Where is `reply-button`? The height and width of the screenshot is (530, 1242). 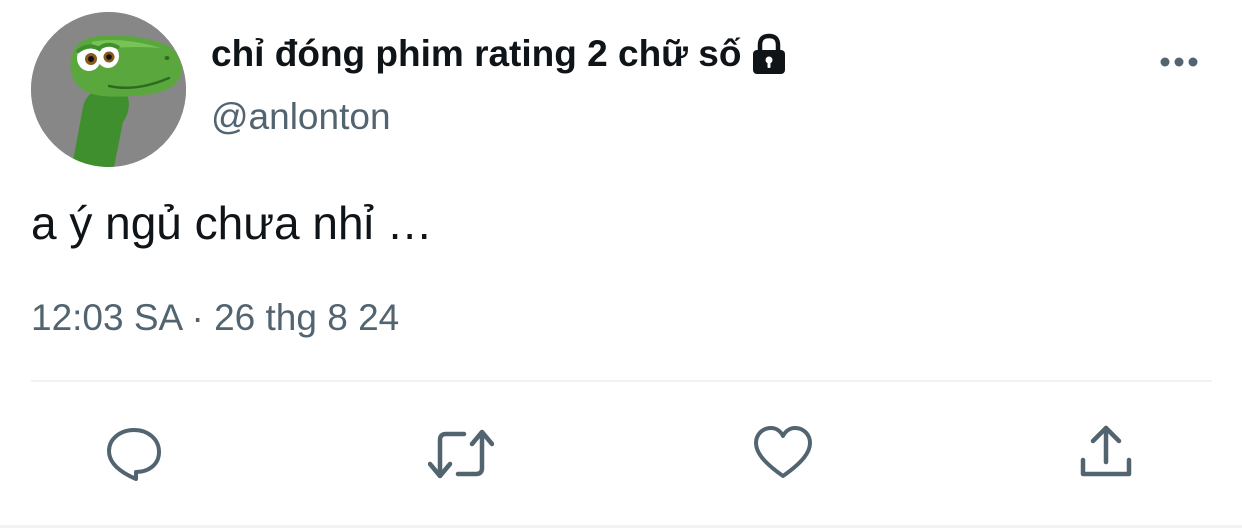
reply-button is located at coordinates (134, 454).